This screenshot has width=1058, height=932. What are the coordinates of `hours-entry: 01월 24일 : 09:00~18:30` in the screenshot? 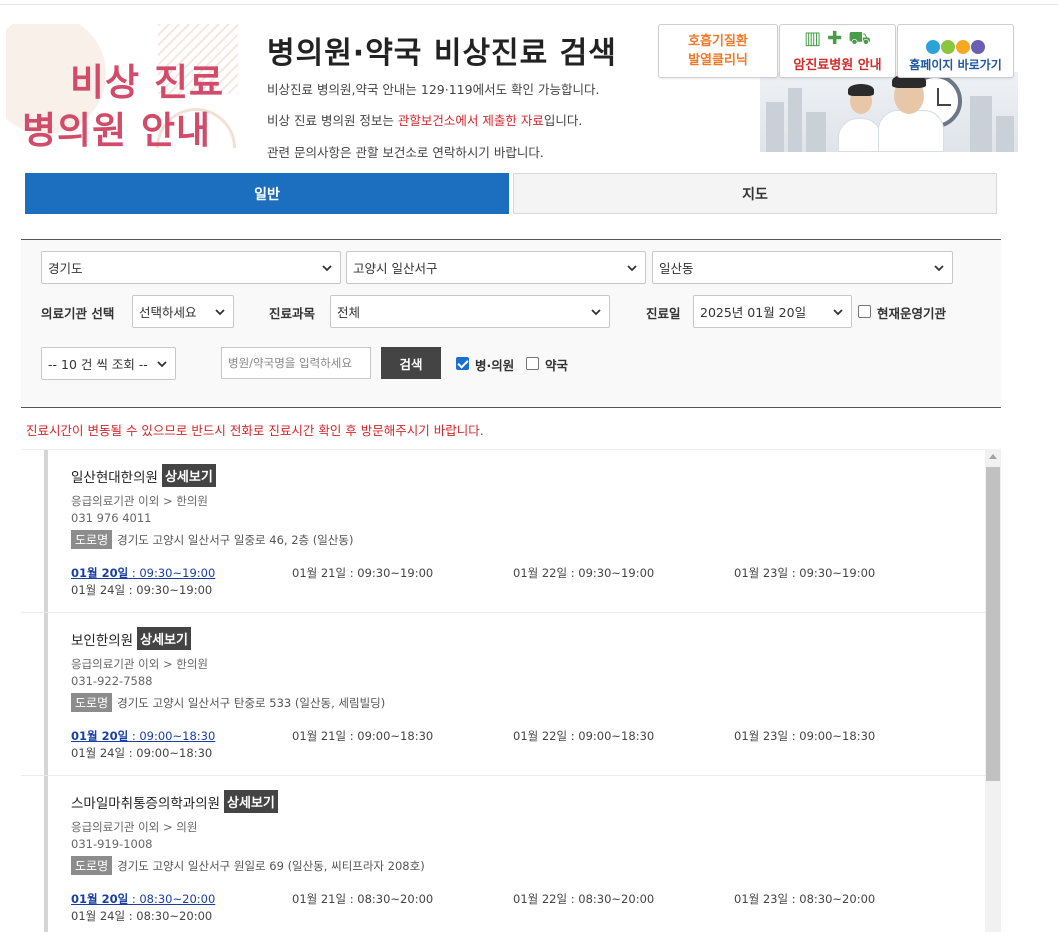 It's located at (141, 753).